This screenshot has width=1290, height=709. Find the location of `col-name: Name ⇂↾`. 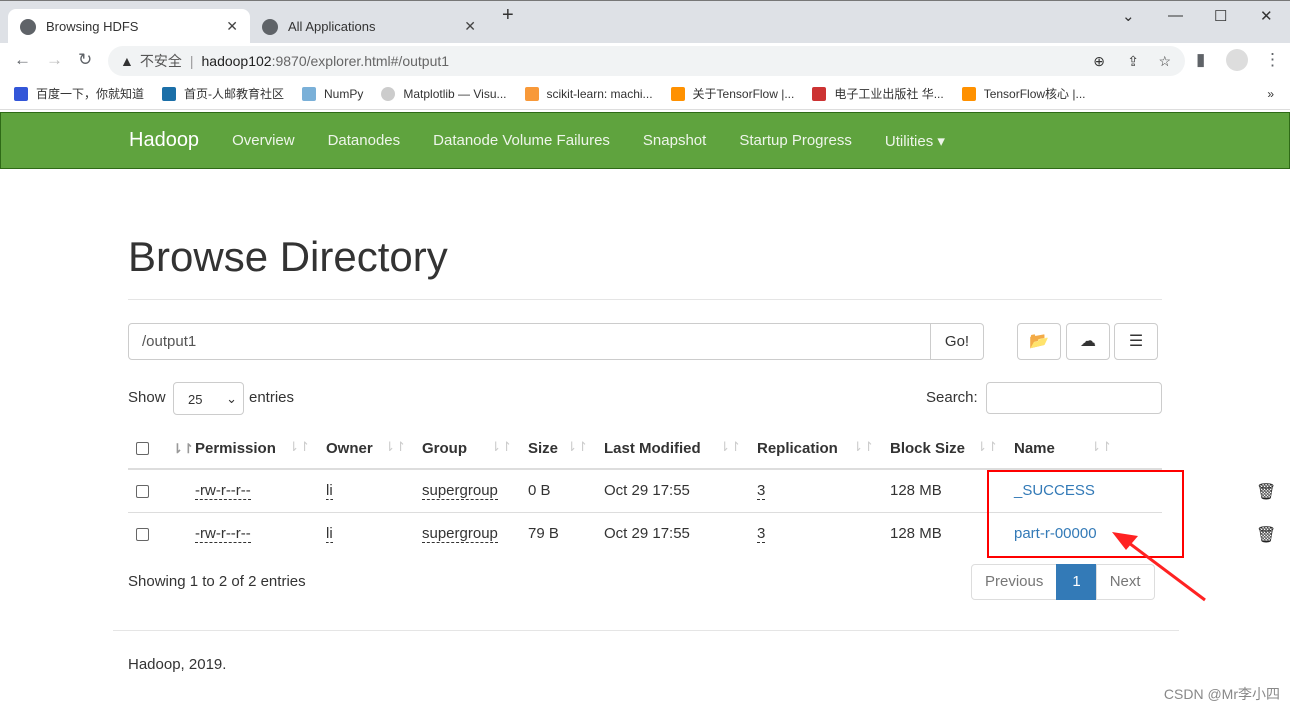

col-name: Name ⇂↾ is located at coordinates (1084, 449).